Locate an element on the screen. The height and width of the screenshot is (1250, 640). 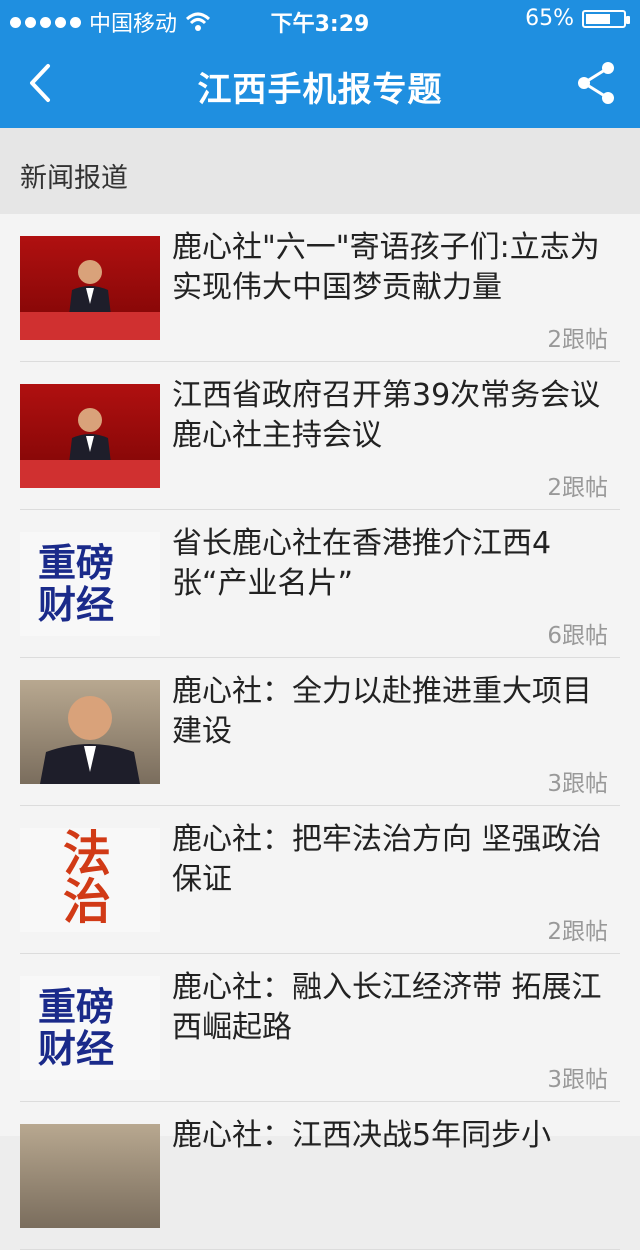
battery-icon is located at coordinates (606, 18).